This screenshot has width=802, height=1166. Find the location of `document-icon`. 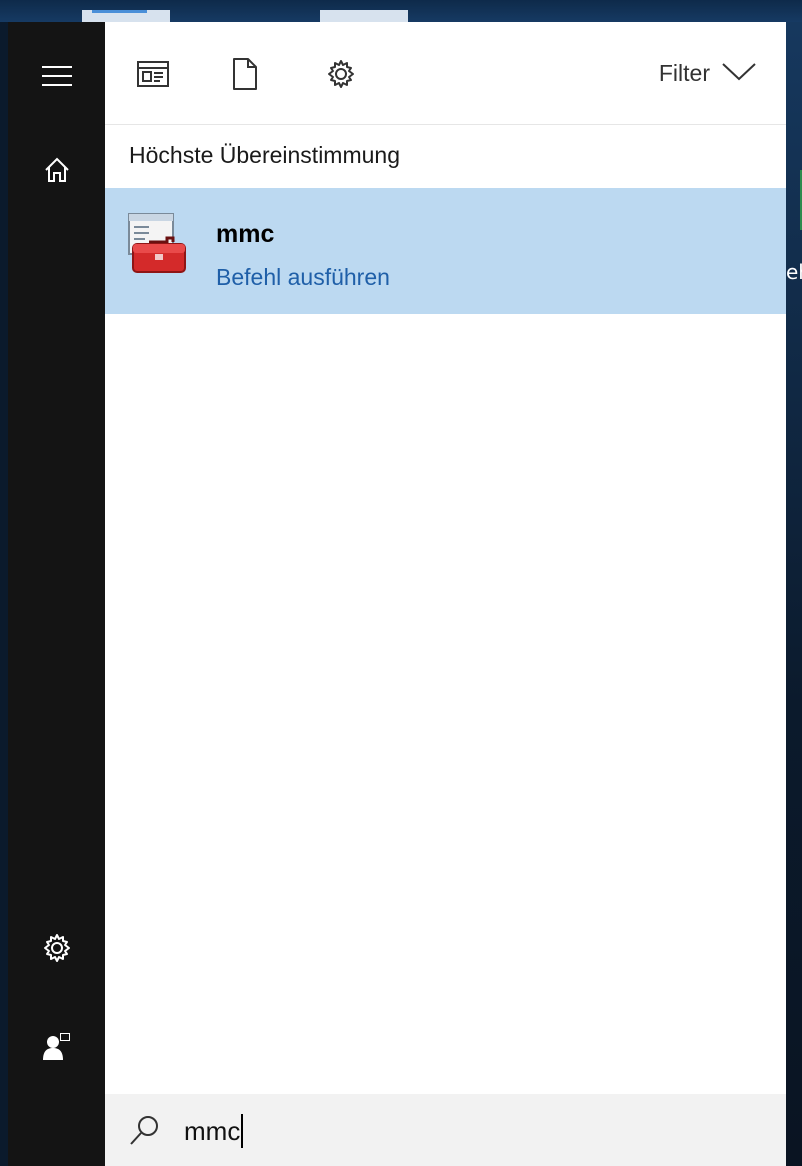

document-icon is located at coordinates (245, 76).